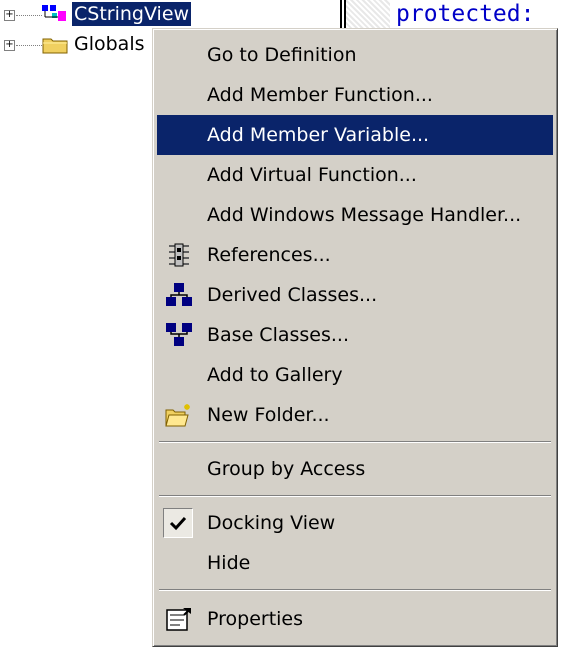 This screenshot has width=568, height=647. Describe the element at coordinates (177, 415) in the screenshot. I see `new-folder-icon` at that location.